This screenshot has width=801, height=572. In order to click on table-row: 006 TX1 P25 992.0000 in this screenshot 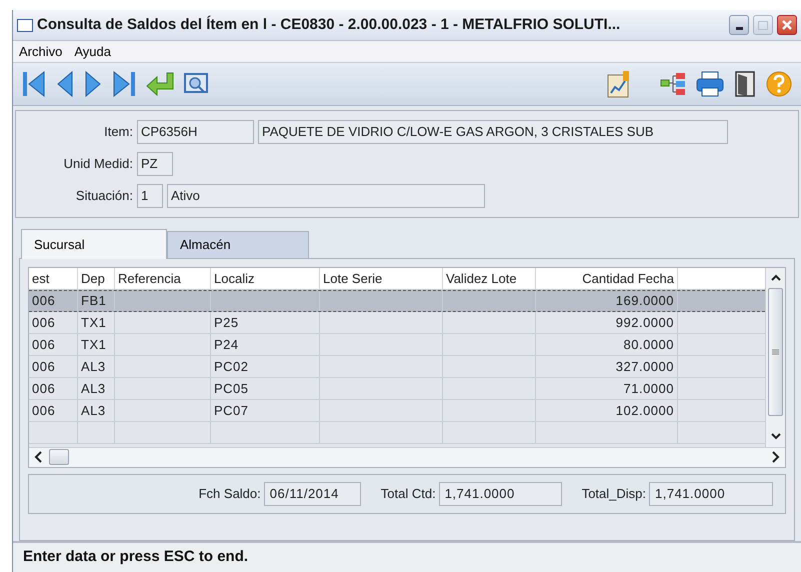, I will do `click(397, 323)`.